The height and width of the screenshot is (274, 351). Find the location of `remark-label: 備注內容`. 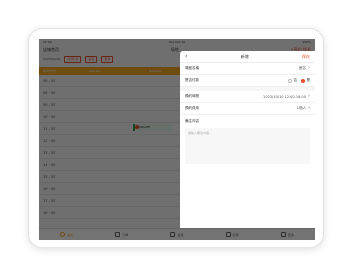

remark-label: 備注內容 is located at coordinates (192, 121).